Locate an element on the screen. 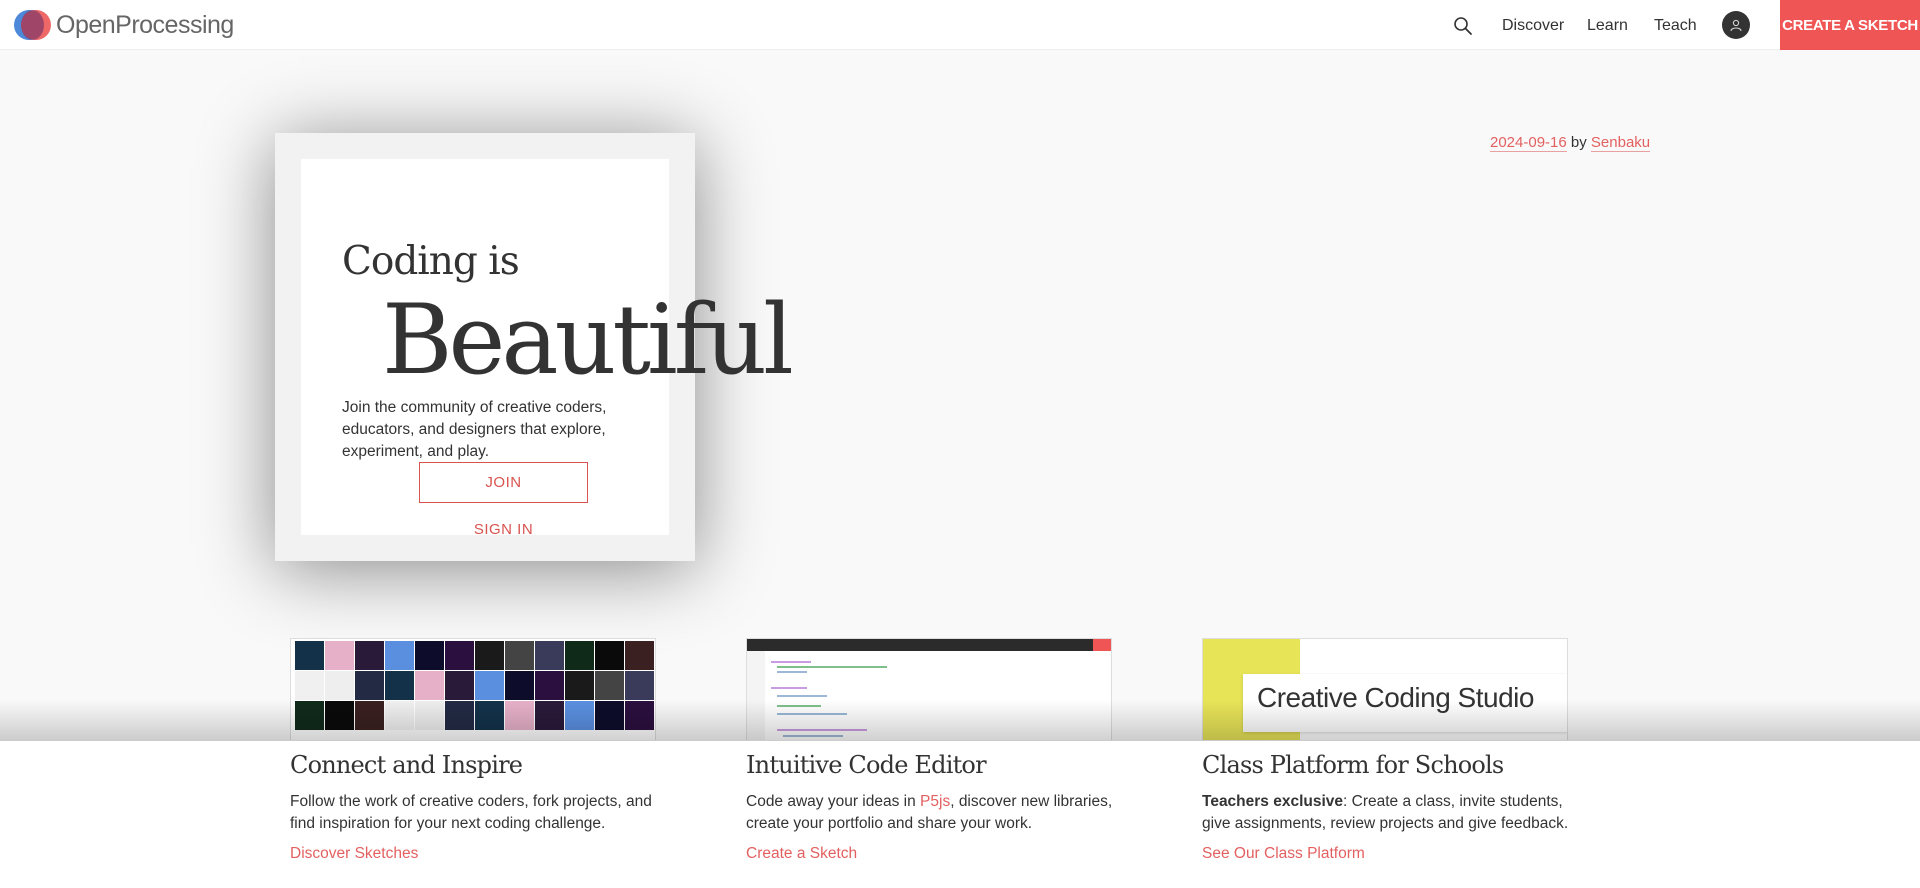 The width and height of the screenshot is (1920, 888). hero-heading-line2: Beautiful is located at coordinates (588, 340).